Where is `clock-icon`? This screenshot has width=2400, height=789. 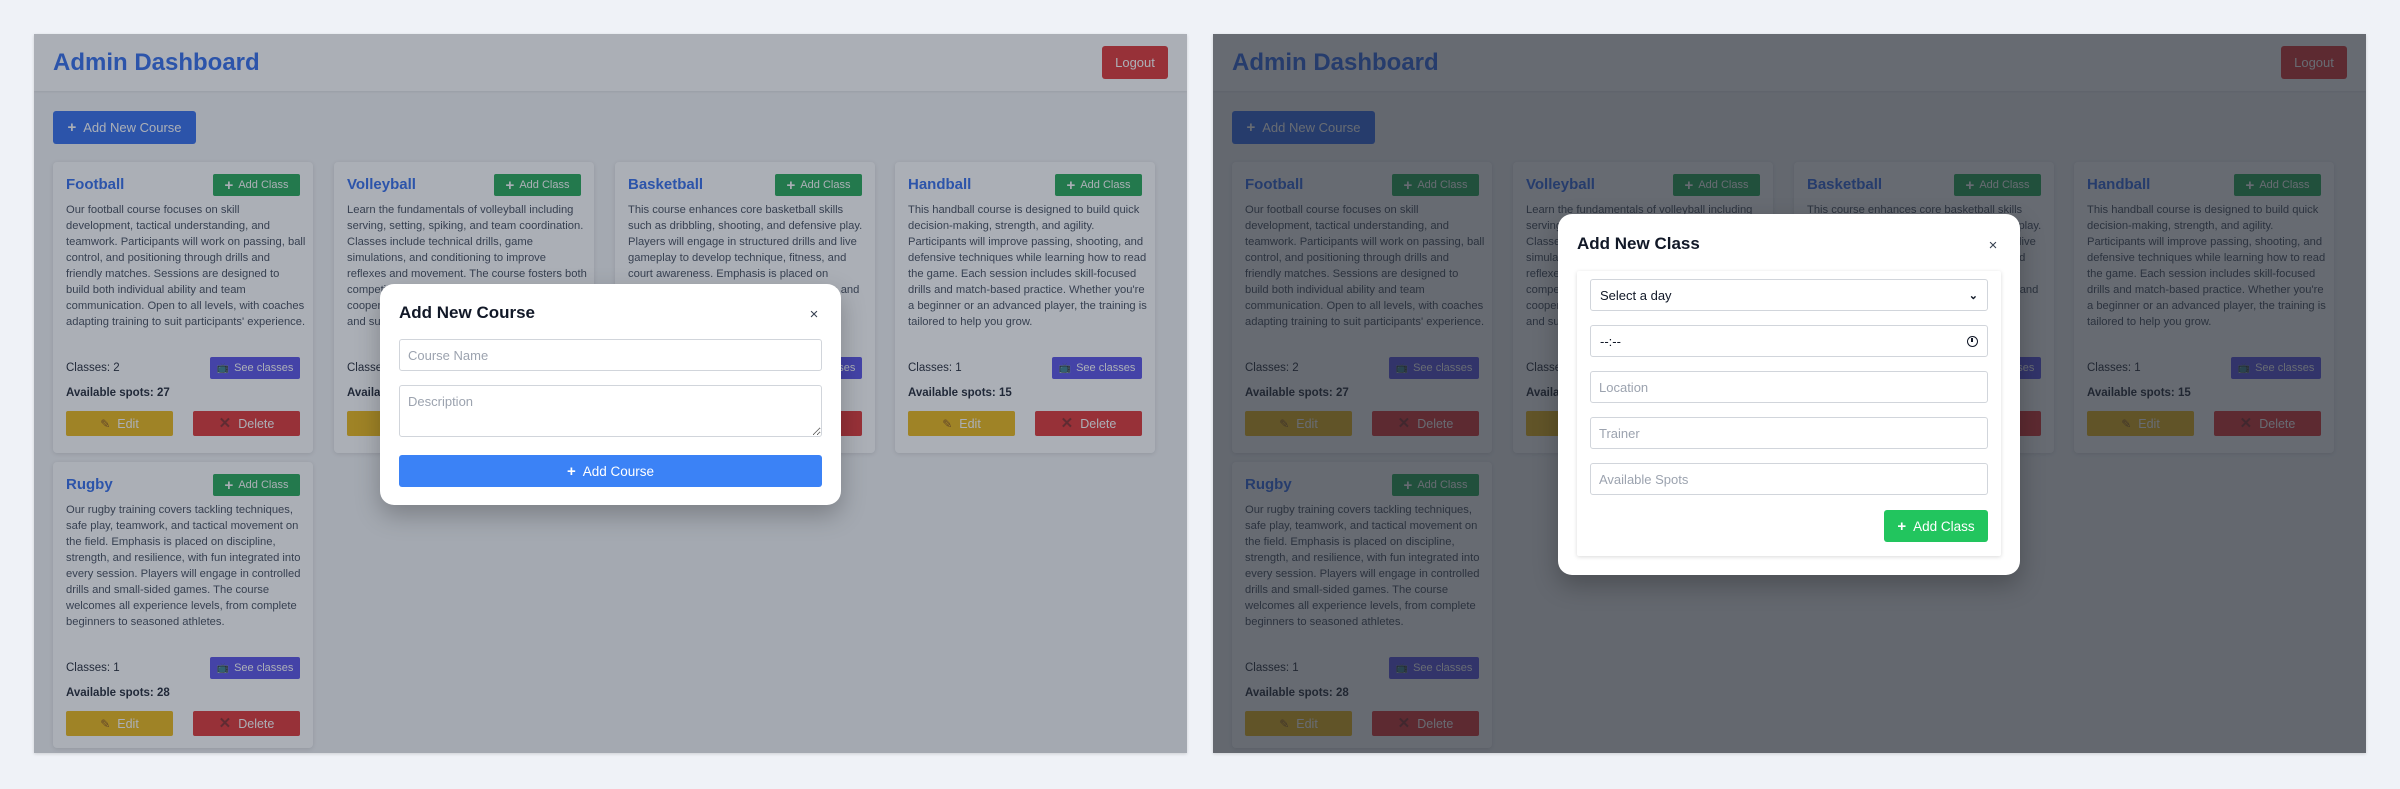 clock-icon is located at coordinates (1972, 341).